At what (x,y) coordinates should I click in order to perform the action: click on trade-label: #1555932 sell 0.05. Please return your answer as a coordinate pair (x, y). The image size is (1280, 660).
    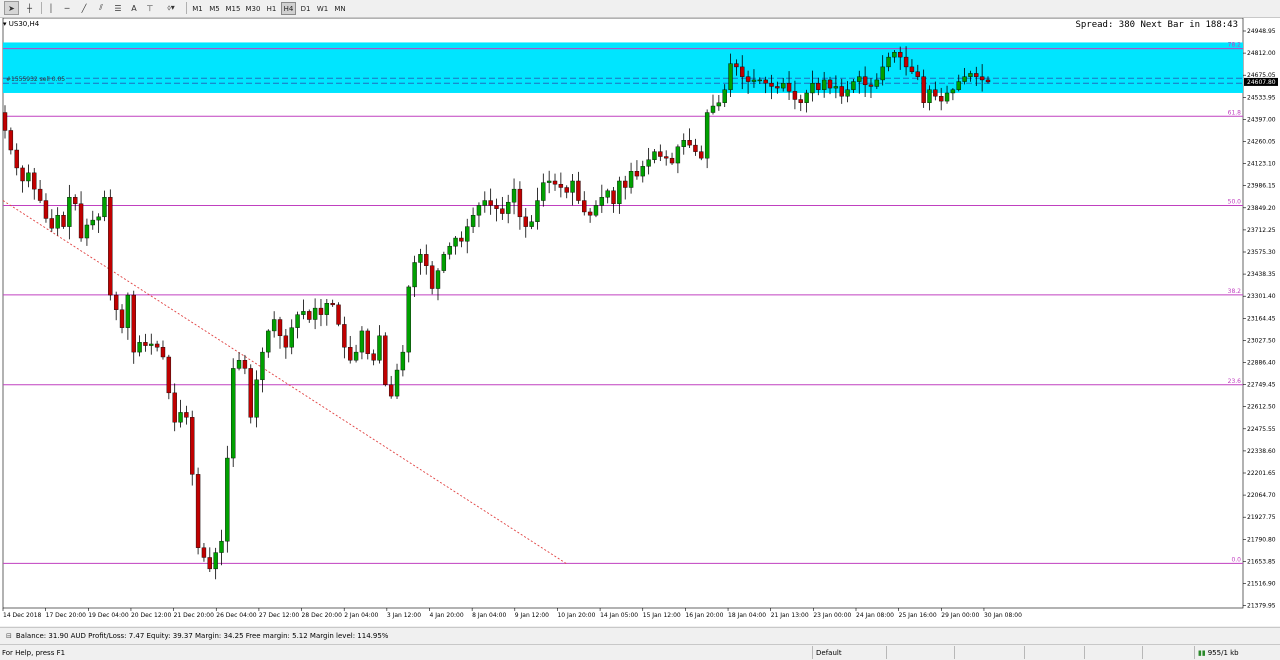
    Looking at the image, I should click on (35, 79).